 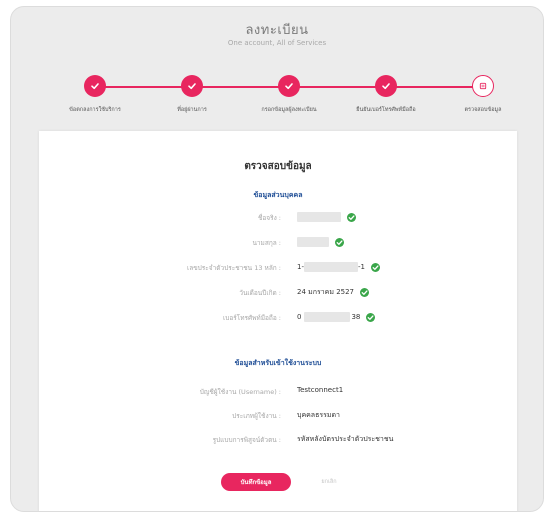 What do you see at coordinates (266, 243) in the screenshot?
I see `field-label: นามสกุล :` at bounding box center [266, 243].